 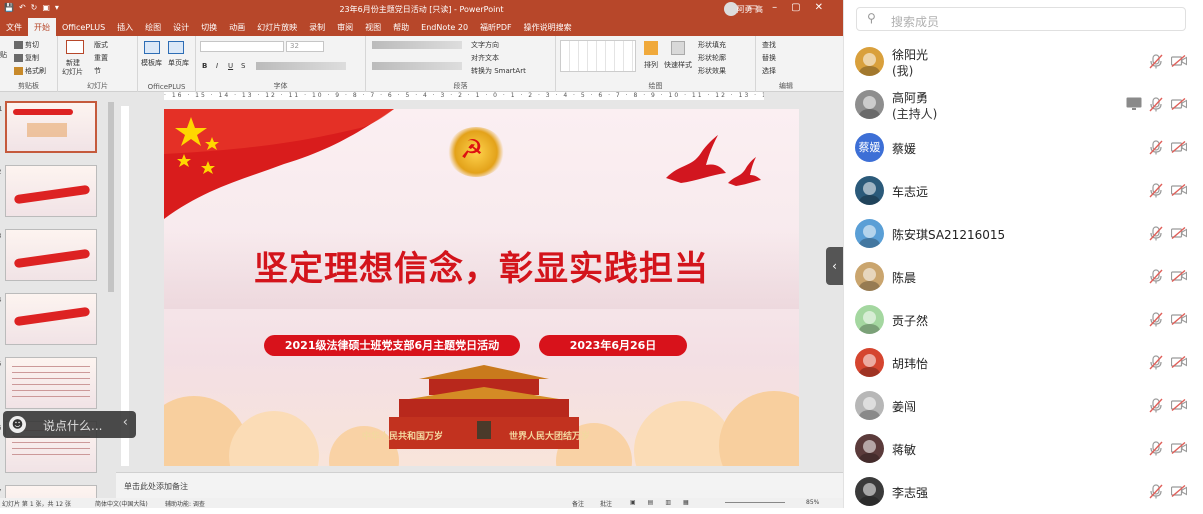 What do you see at coordinates (417, 45) in the screenshot?
I see `list-buttons` at bounding box center [417, 45].